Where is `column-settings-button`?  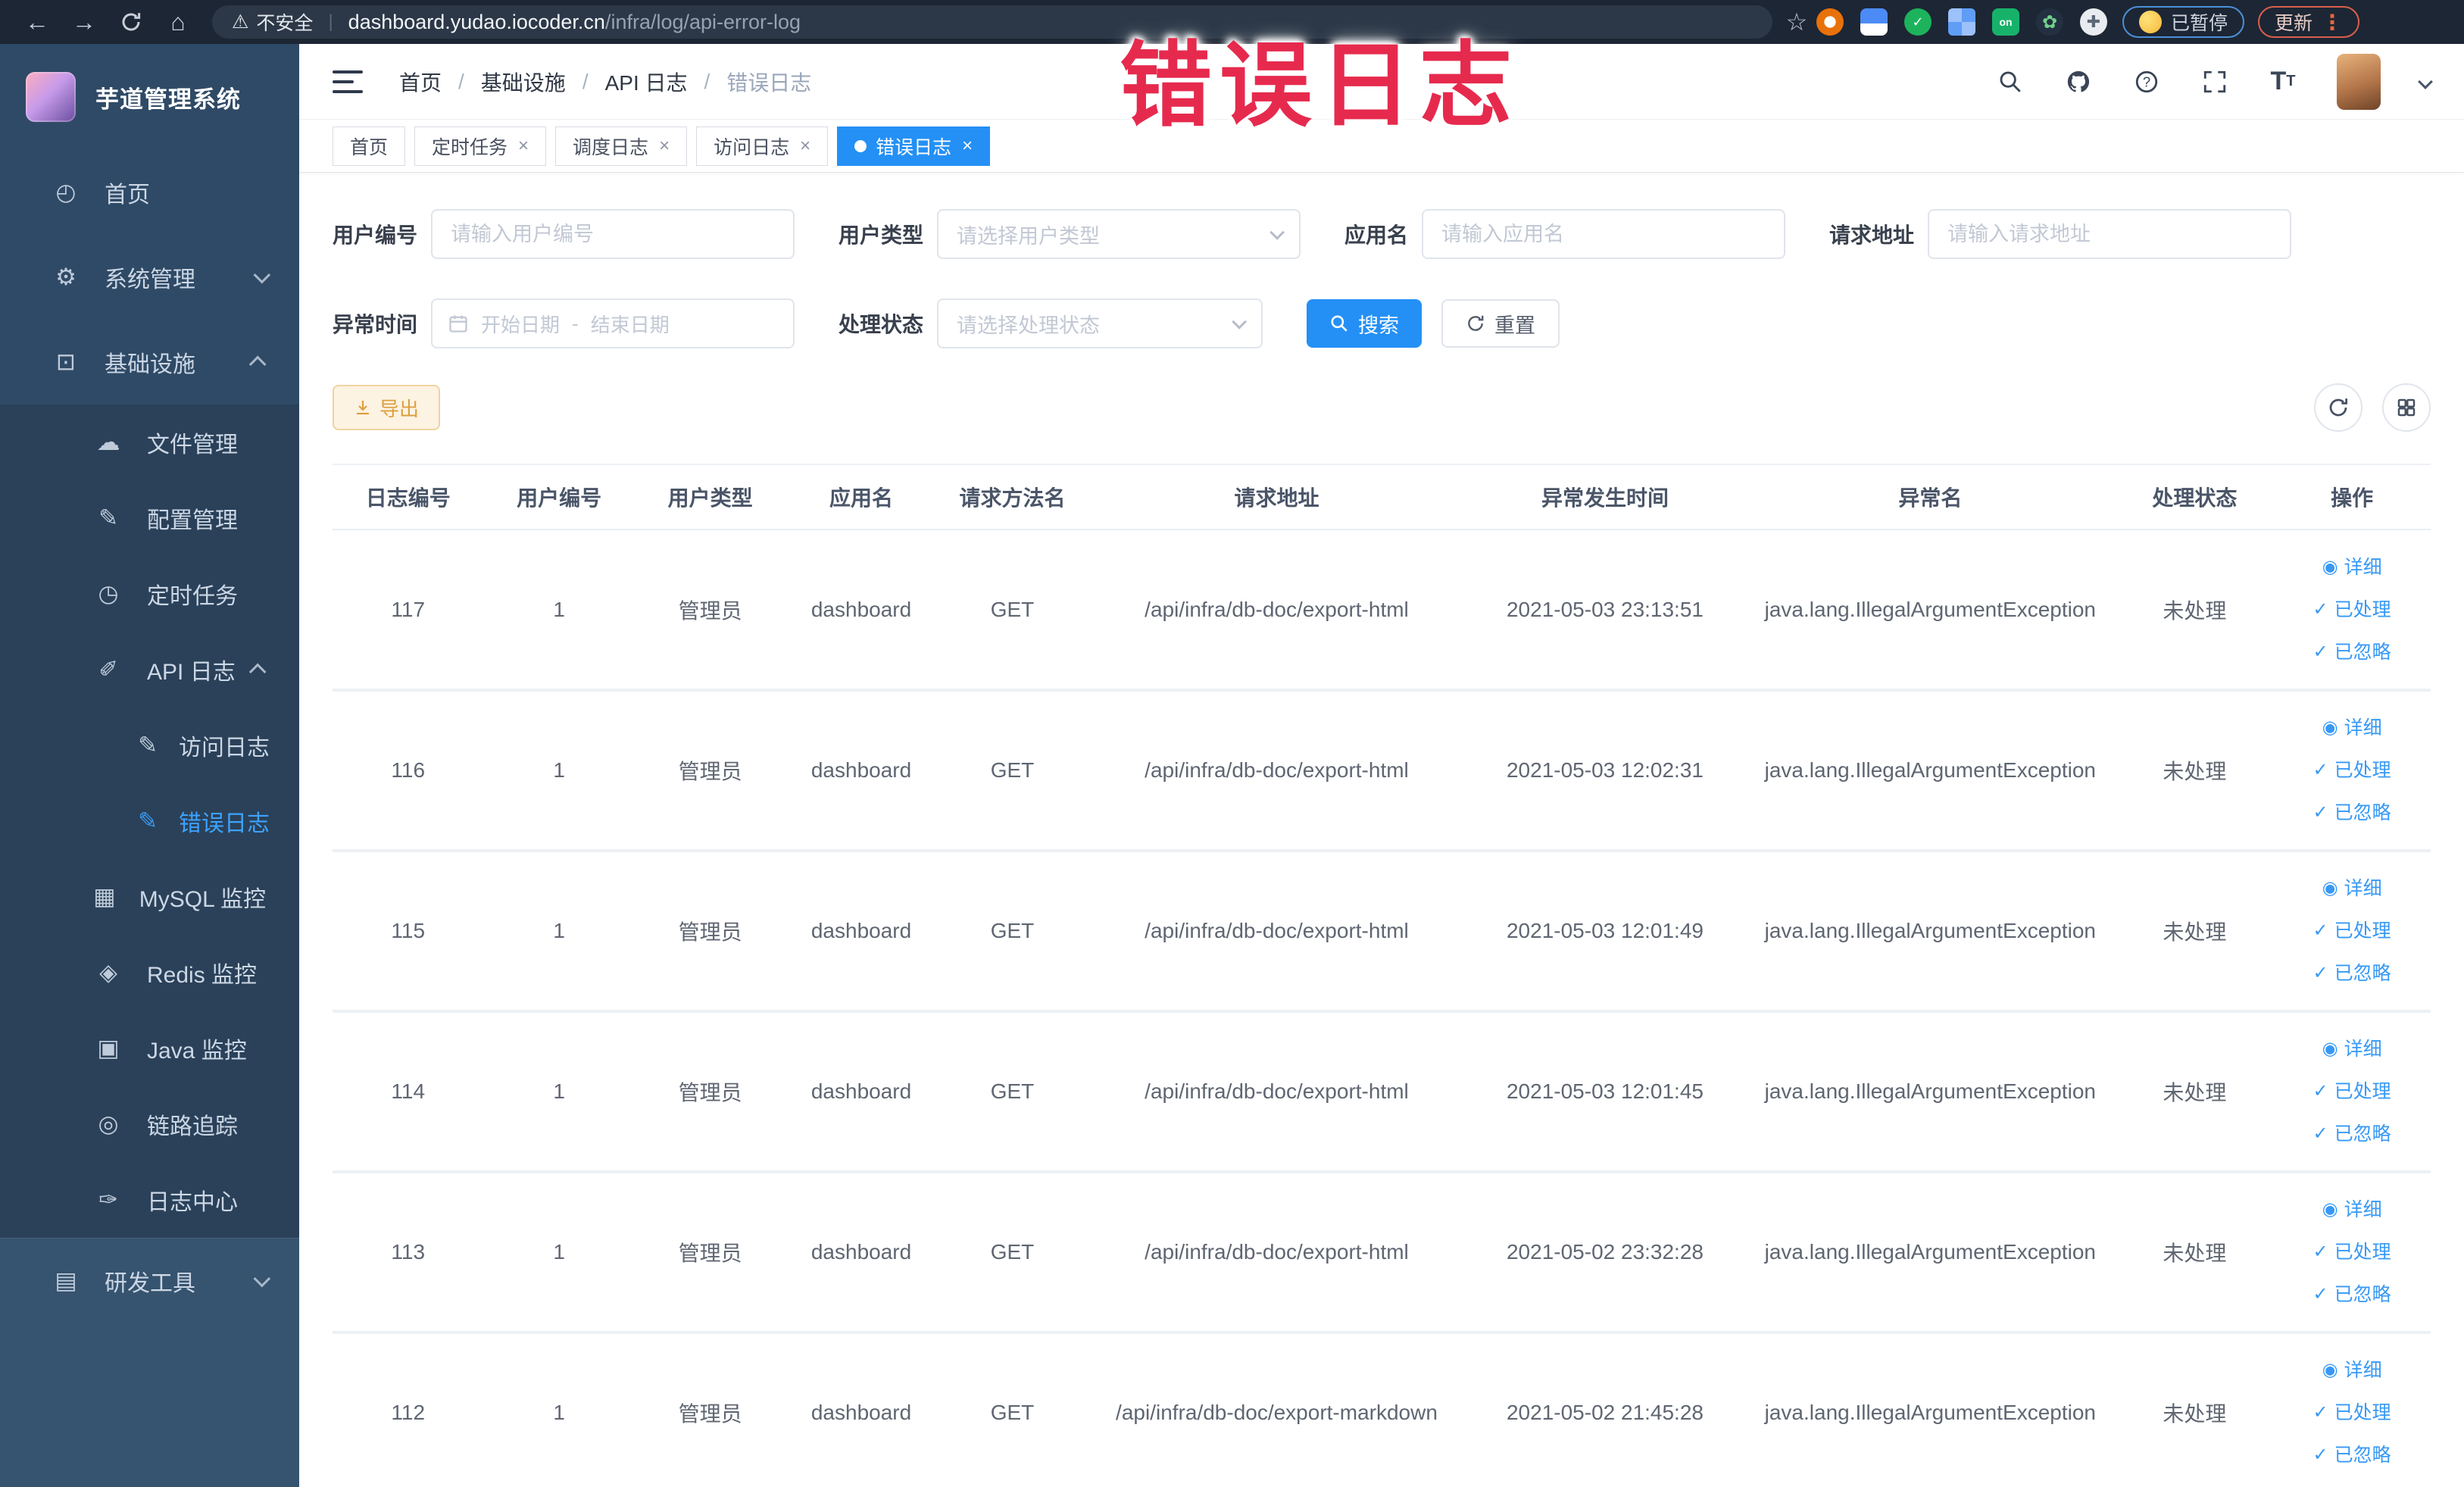 column-settings-button is located at coordinates (2406, 407).